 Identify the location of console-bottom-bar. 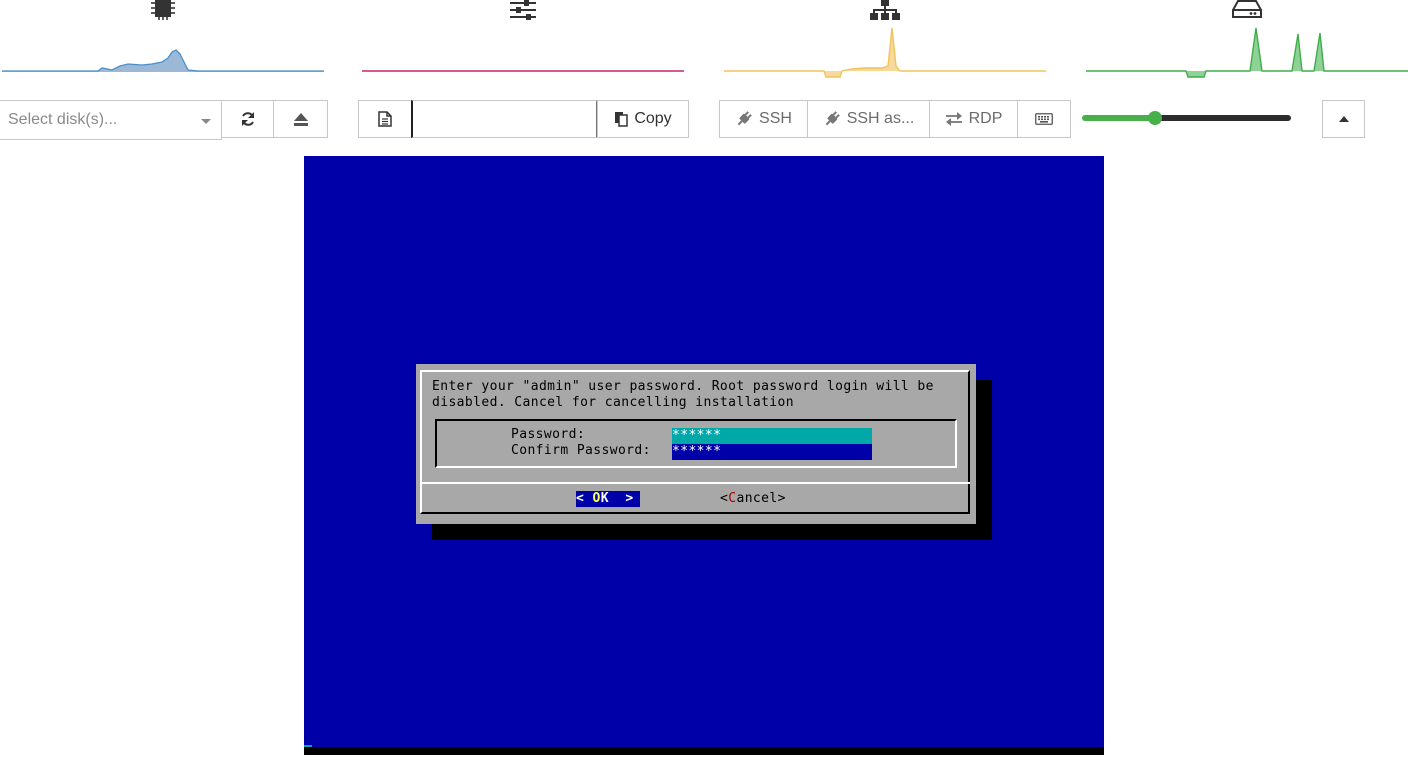
(704, 751).